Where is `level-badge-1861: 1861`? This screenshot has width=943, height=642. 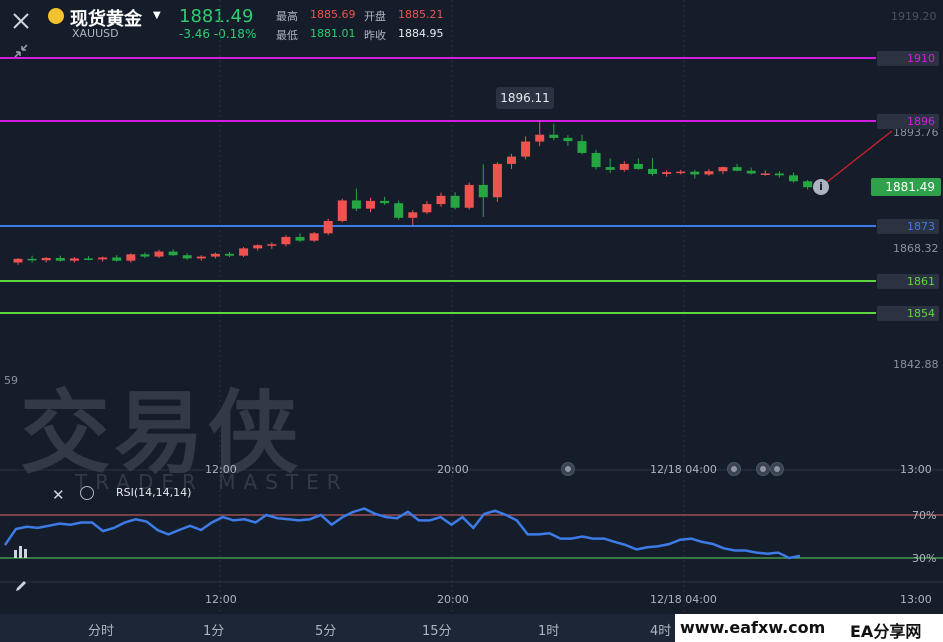
level-badge-1861: 1861 is located at coordinates (908, 281).